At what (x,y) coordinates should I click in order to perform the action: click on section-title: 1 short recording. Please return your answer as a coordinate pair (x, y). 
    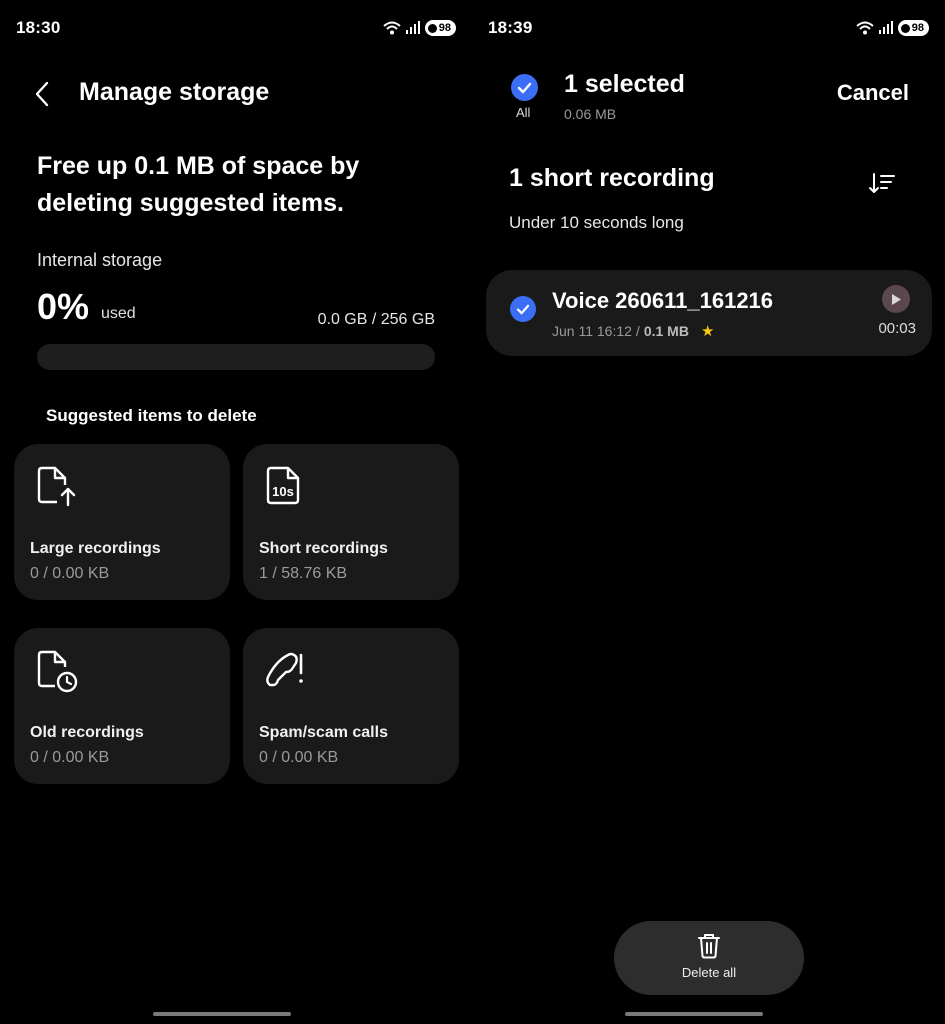
    Looking at the image, I should click on (612, 178).